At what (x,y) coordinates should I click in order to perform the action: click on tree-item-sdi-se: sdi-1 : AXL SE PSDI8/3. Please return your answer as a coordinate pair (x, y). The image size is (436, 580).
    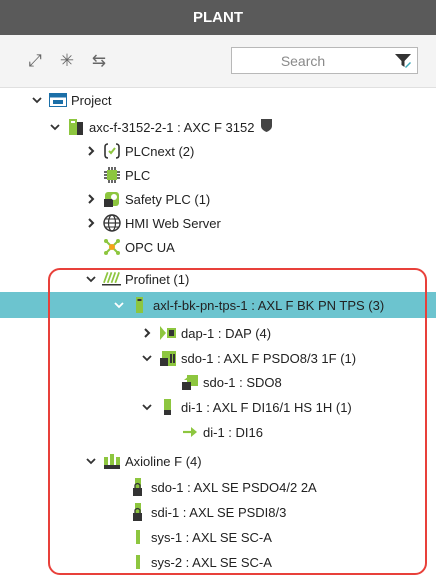
    Looking at the image, I should click on (207, 512).